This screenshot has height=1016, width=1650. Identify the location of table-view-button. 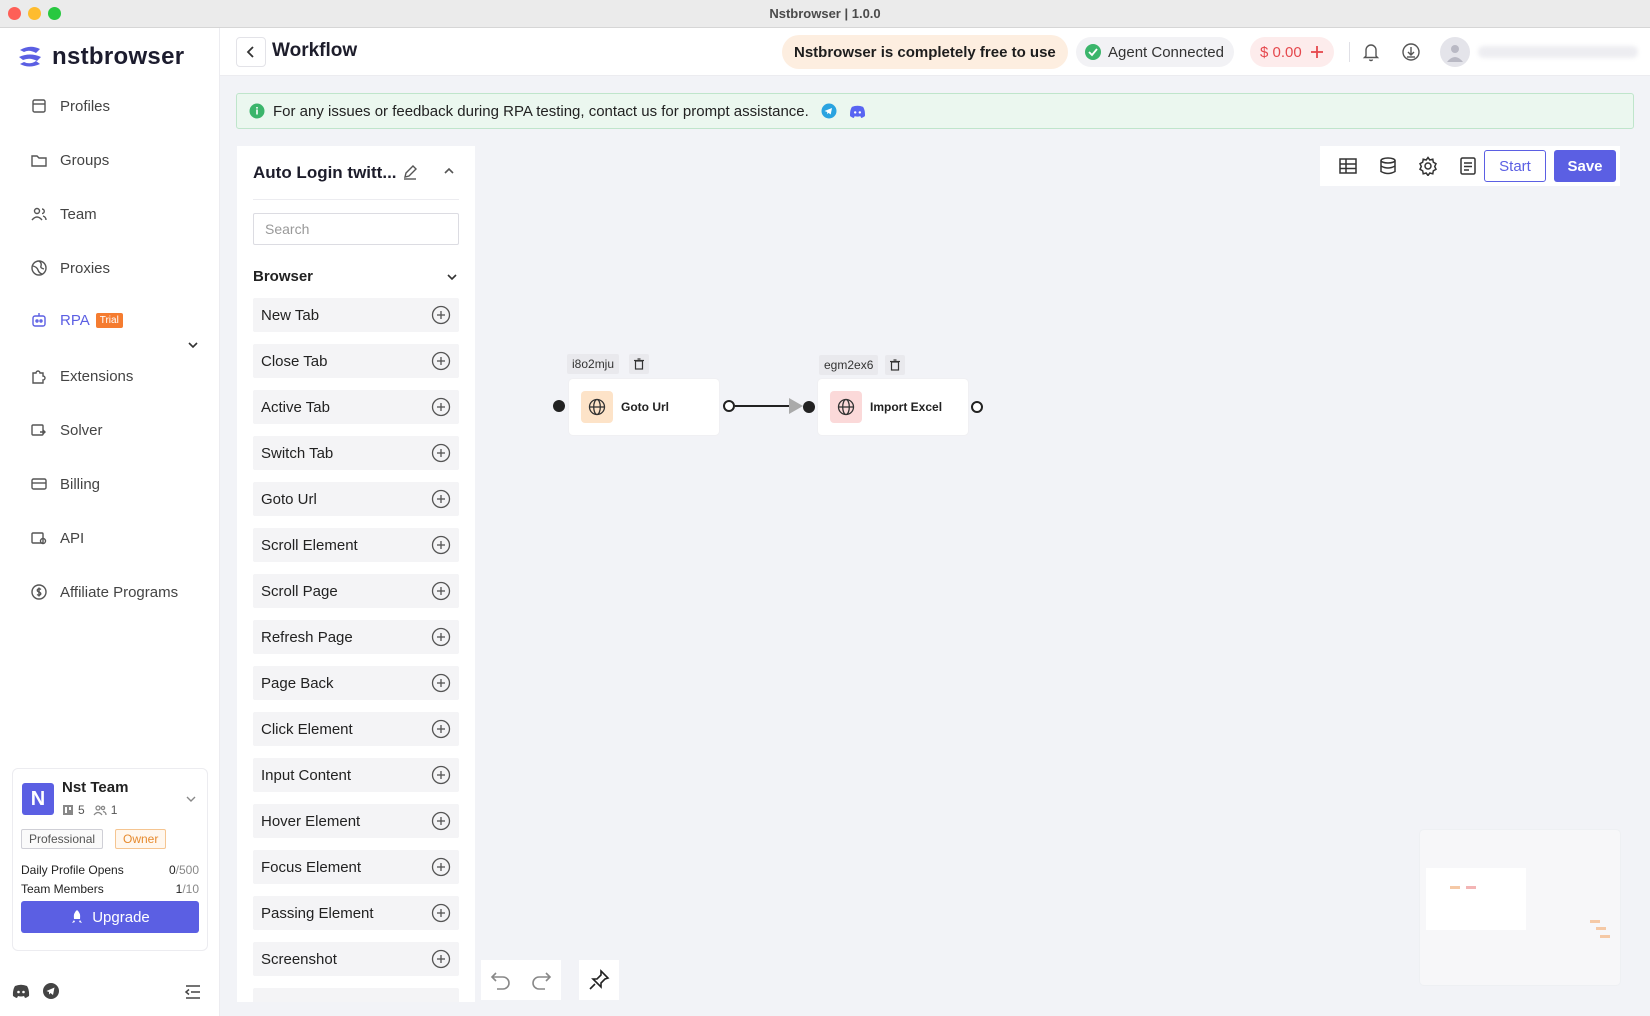
(1348, 166).